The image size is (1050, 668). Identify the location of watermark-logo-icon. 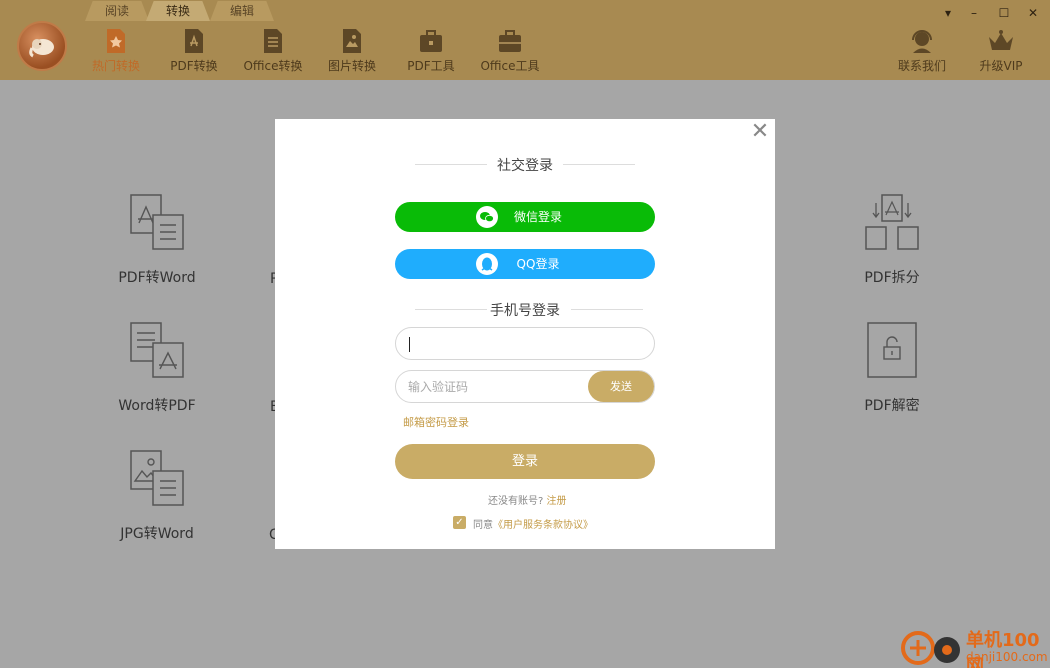
(930, 648).